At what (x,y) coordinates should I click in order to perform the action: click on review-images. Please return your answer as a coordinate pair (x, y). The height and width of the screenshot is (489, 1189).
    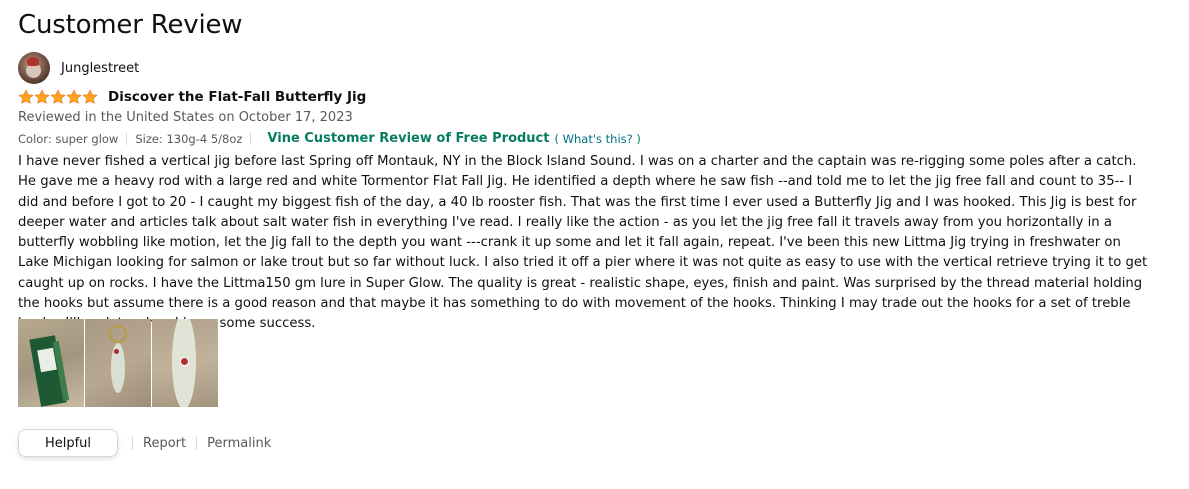
    Looking at the image, I should click on (118, 363).